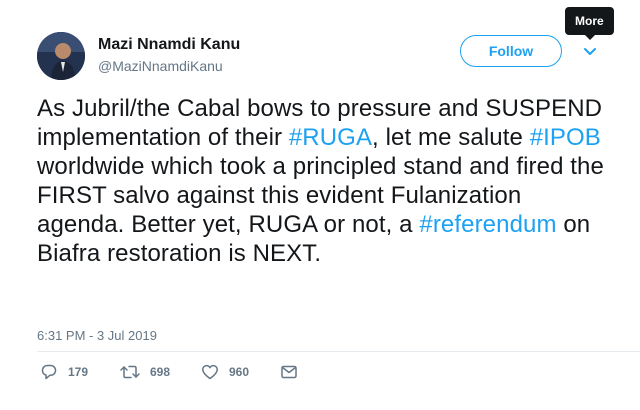  What do you see at coordinates (160, 66) in the screenshot?
I see `user-handle: @MaziNnamdiKanu` at bounding box center [160, 66].